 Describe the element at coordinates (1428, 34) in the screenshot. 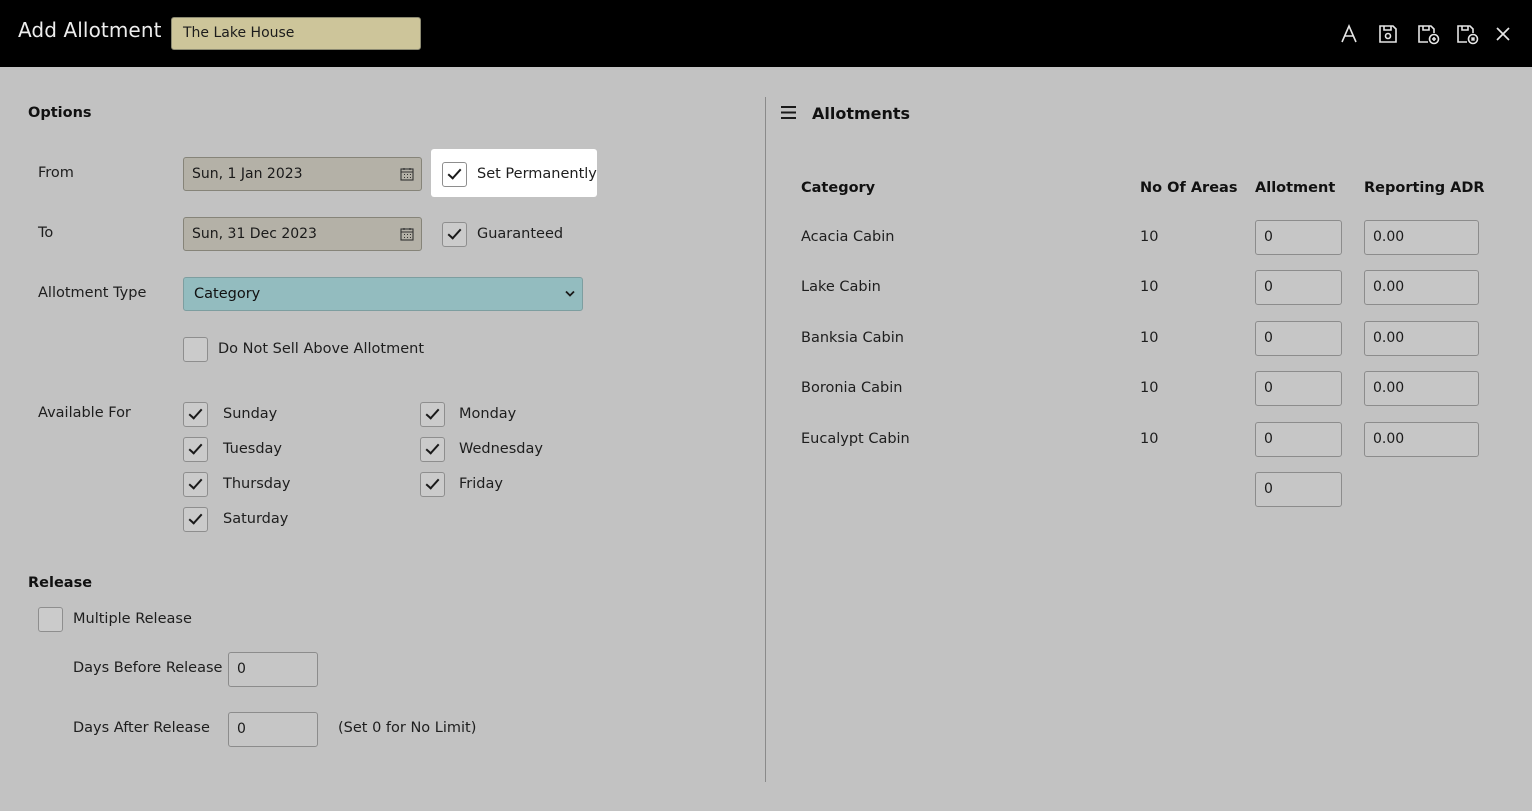

I see `save-add-icon` at that location.